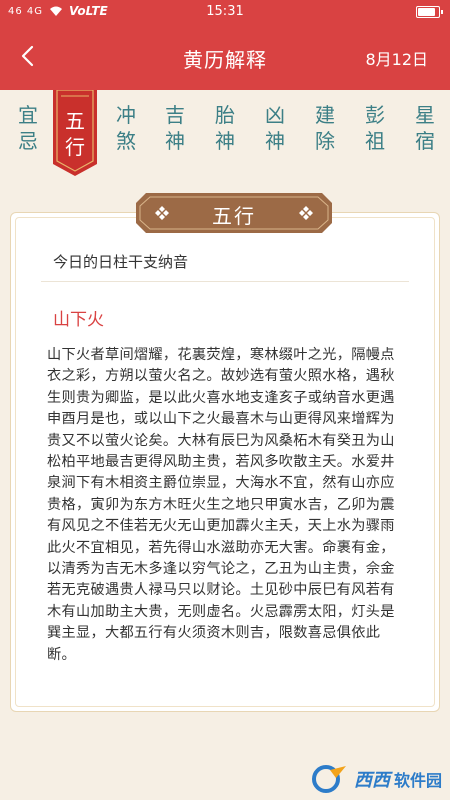 Image resolution: width=450 pixels, height=800 pixels. What do you see at coordinates (126, 115) in the screenshot?
I see `tab-char: 冲` at bounding box center [126, 115].